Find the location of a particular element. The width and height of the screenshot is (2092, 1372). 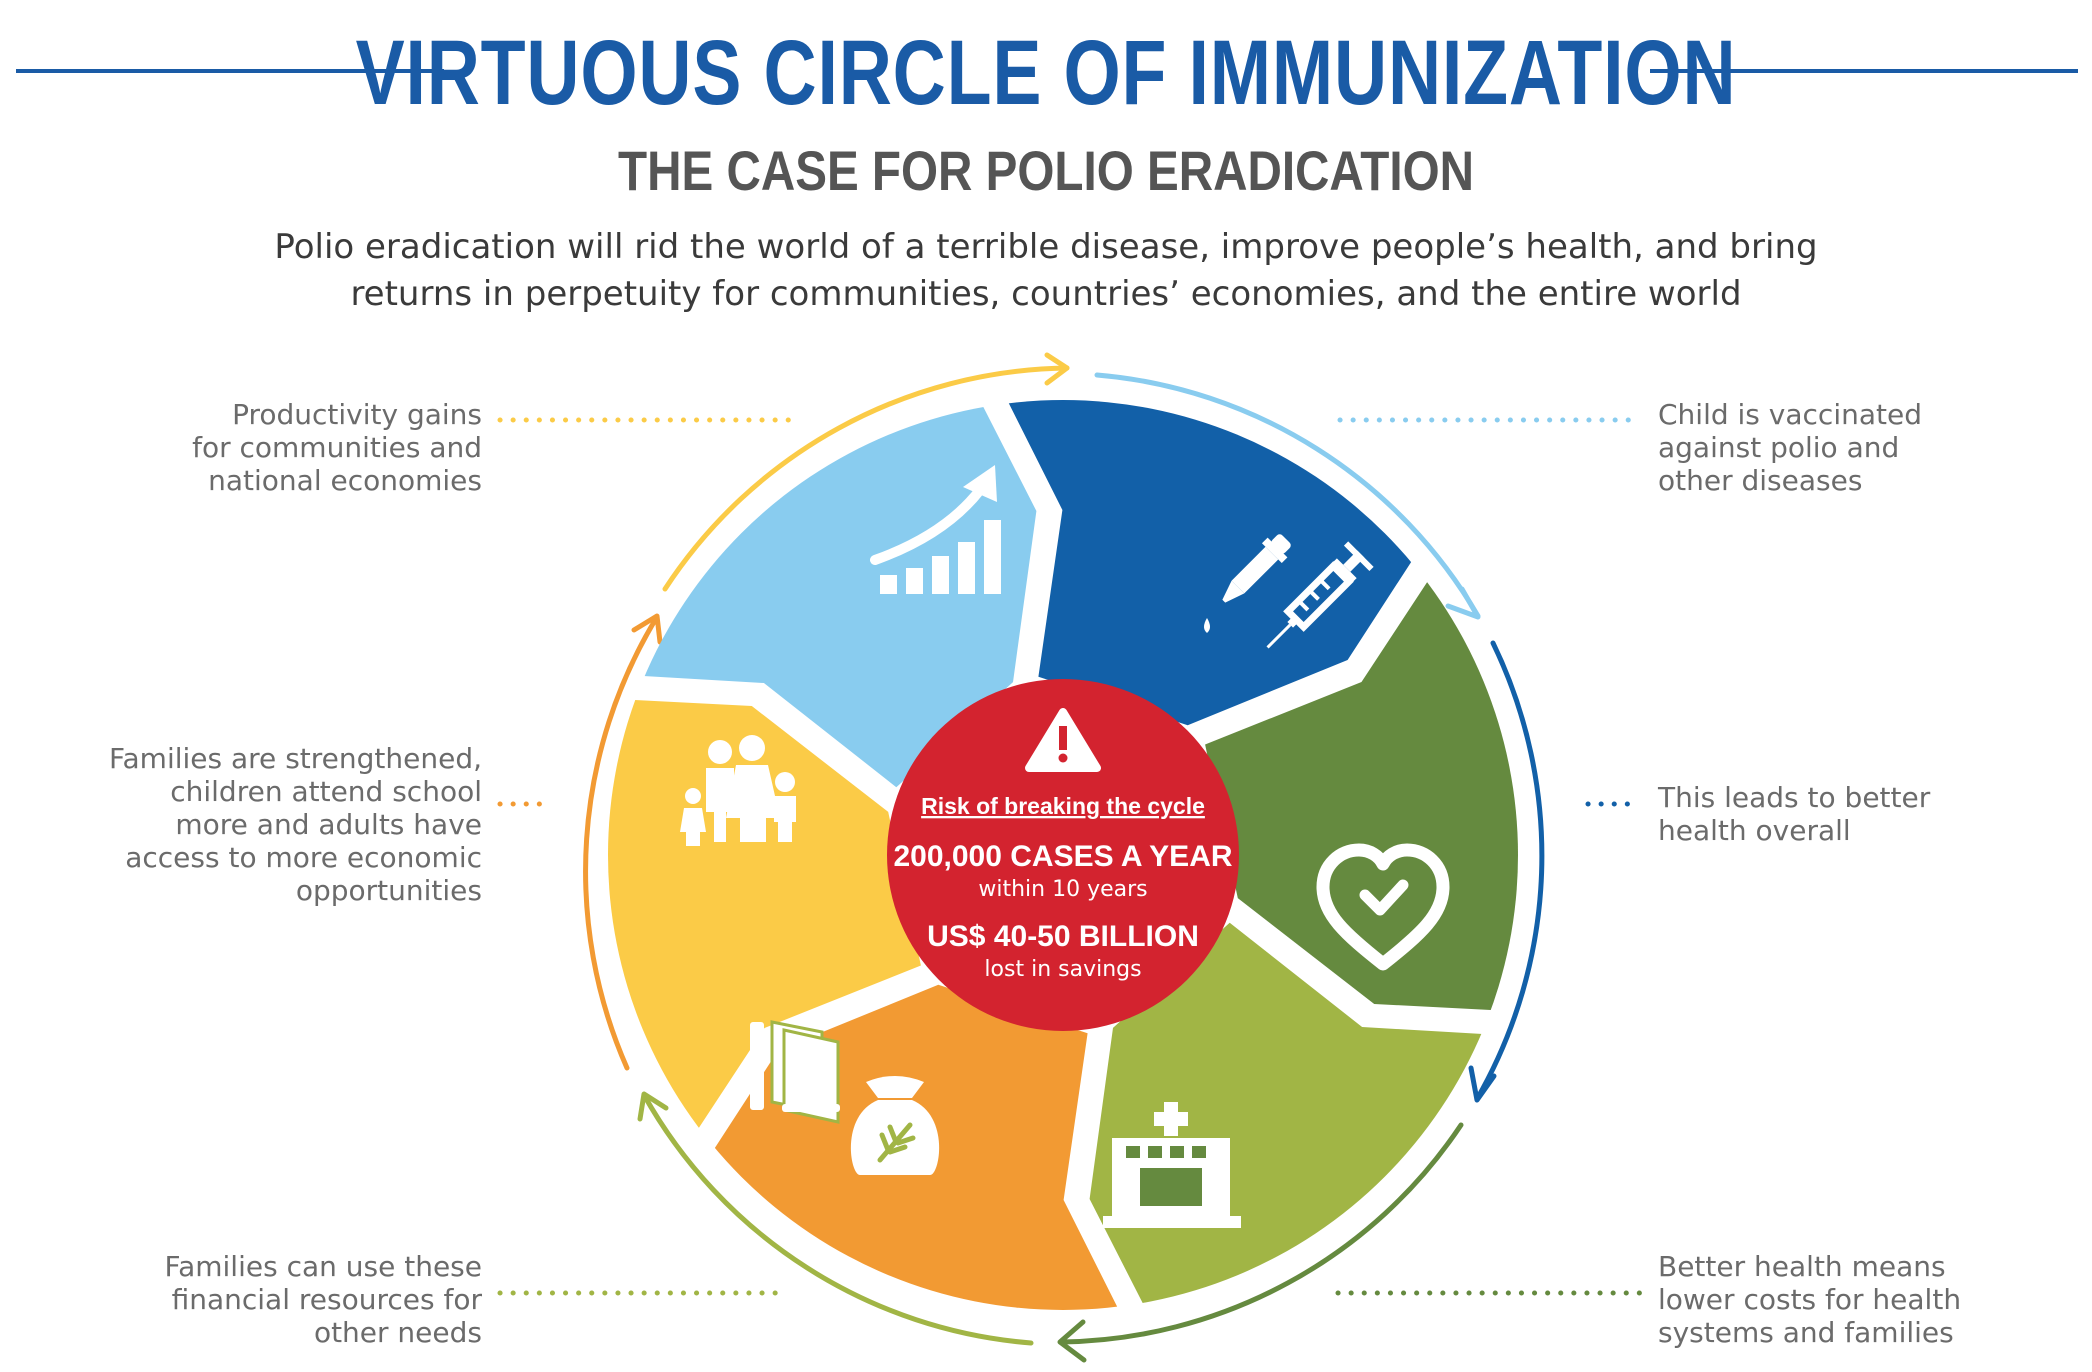

caption-line: other needs is located at coordinates (397, 1332).